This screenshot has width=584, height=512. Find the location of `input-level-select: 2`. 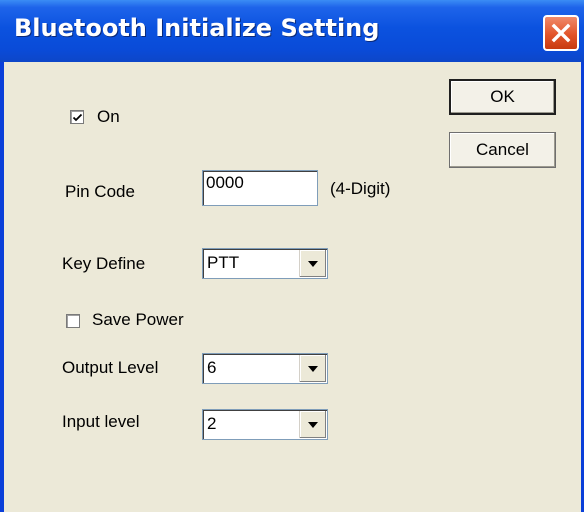

input-level-select: 2 is located at coordinates (265, 424).